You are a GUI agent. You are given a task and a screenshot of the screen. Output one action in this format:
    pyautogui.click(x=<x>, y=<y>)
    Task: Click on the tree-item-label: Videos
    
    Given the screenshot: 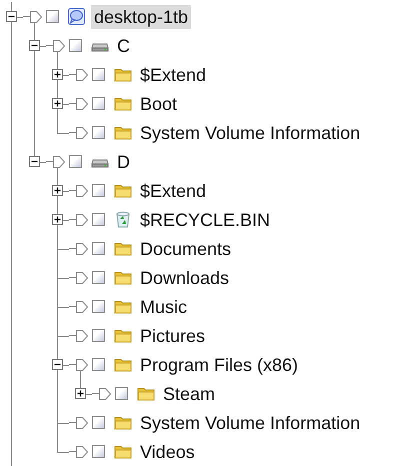 What is the action you would take?
    pyautogui.click(x=167, y=452)
    